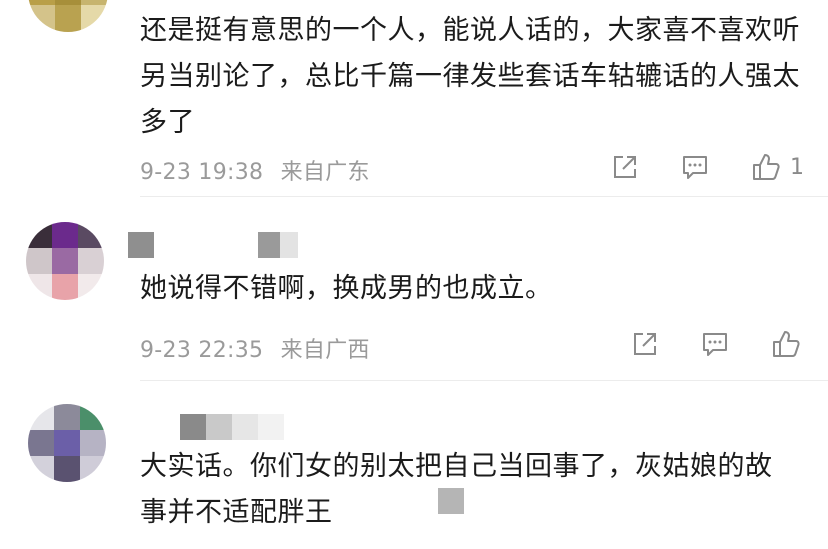  Describe the element at coordinates (325, 350) in the screenshot. I see `comment-location: 来自广西` at that location.